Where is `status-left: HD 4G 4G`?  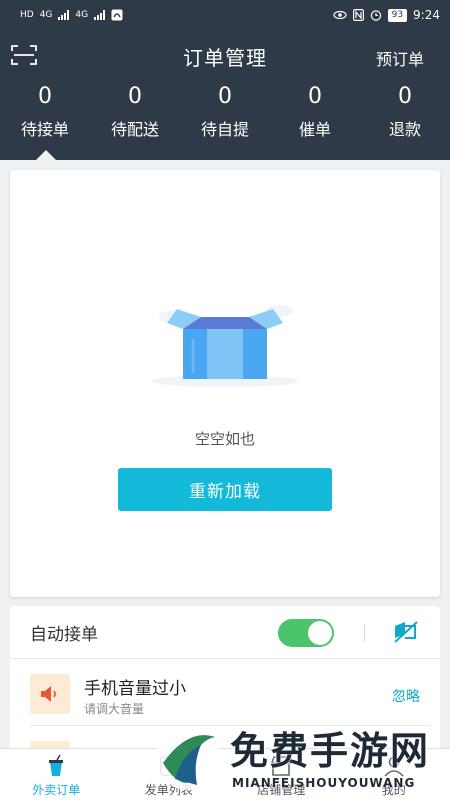
status-left: HD 4G 4G is located at coordinates (71, 15).